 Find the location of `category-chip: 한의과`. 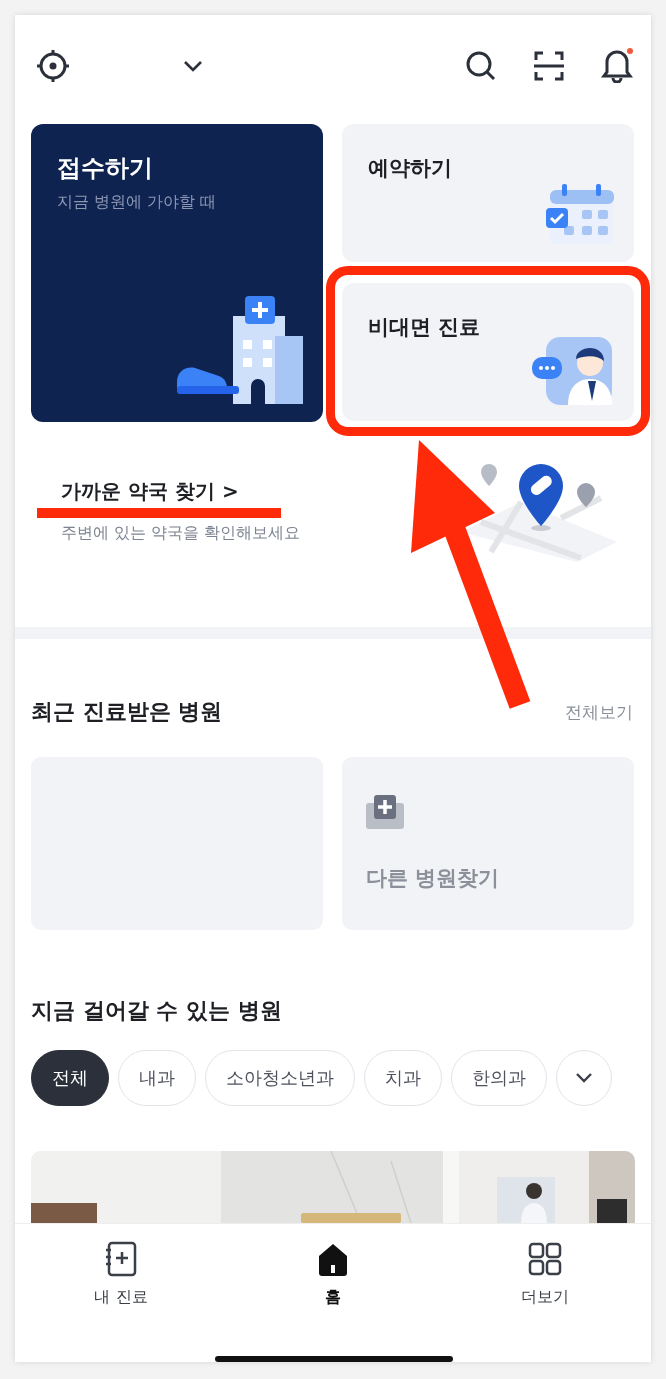

category-chip: 한의과 is located at coordinates (499, 1078).